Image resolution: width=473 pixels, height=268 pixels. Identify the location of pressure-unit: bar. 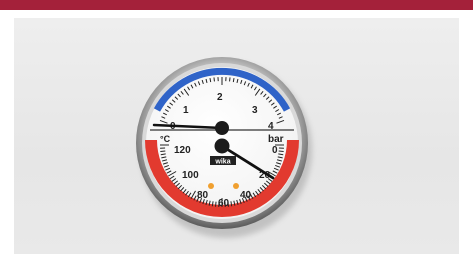
(276, 139).